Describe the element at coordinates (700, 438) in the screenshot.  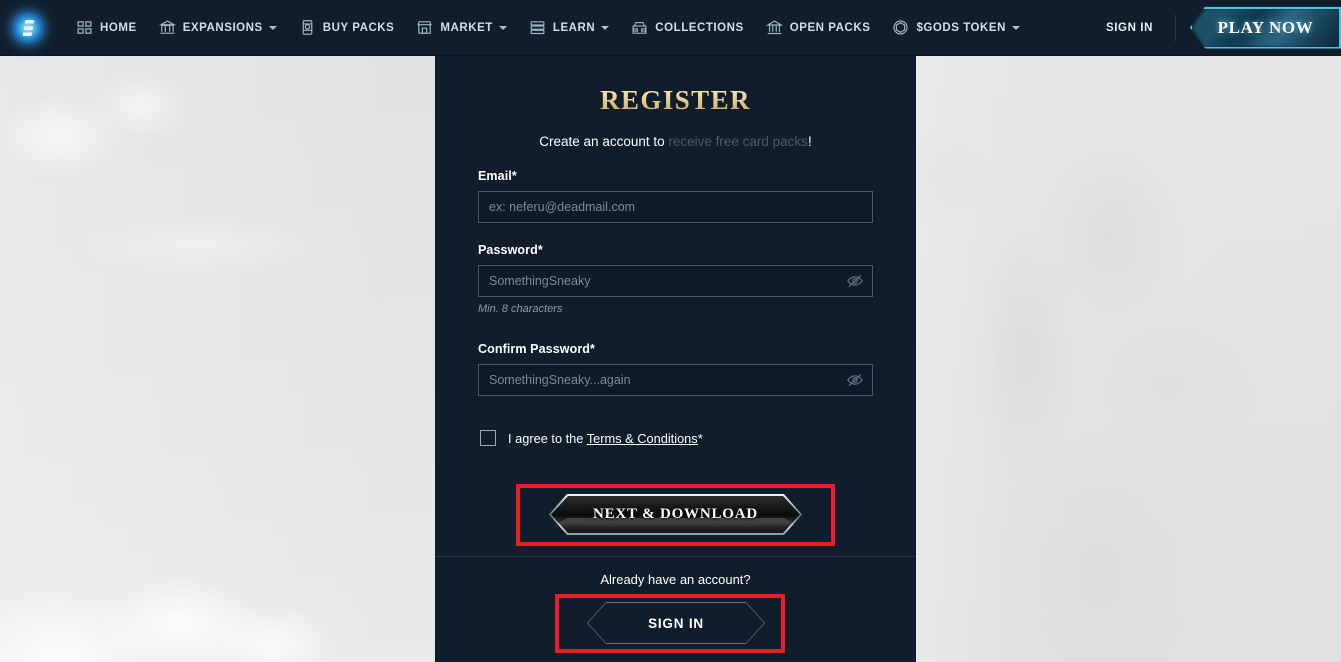
I see `terms-suffix: *` at that location.